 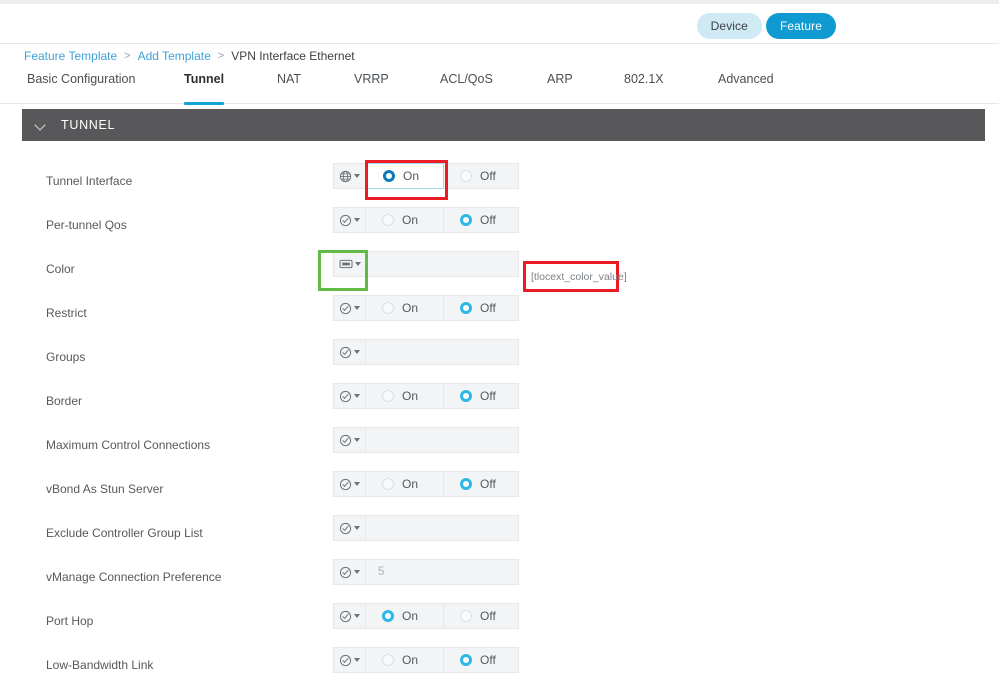 I want to click on scope-dropdown-color, so click(x=349, y=264).